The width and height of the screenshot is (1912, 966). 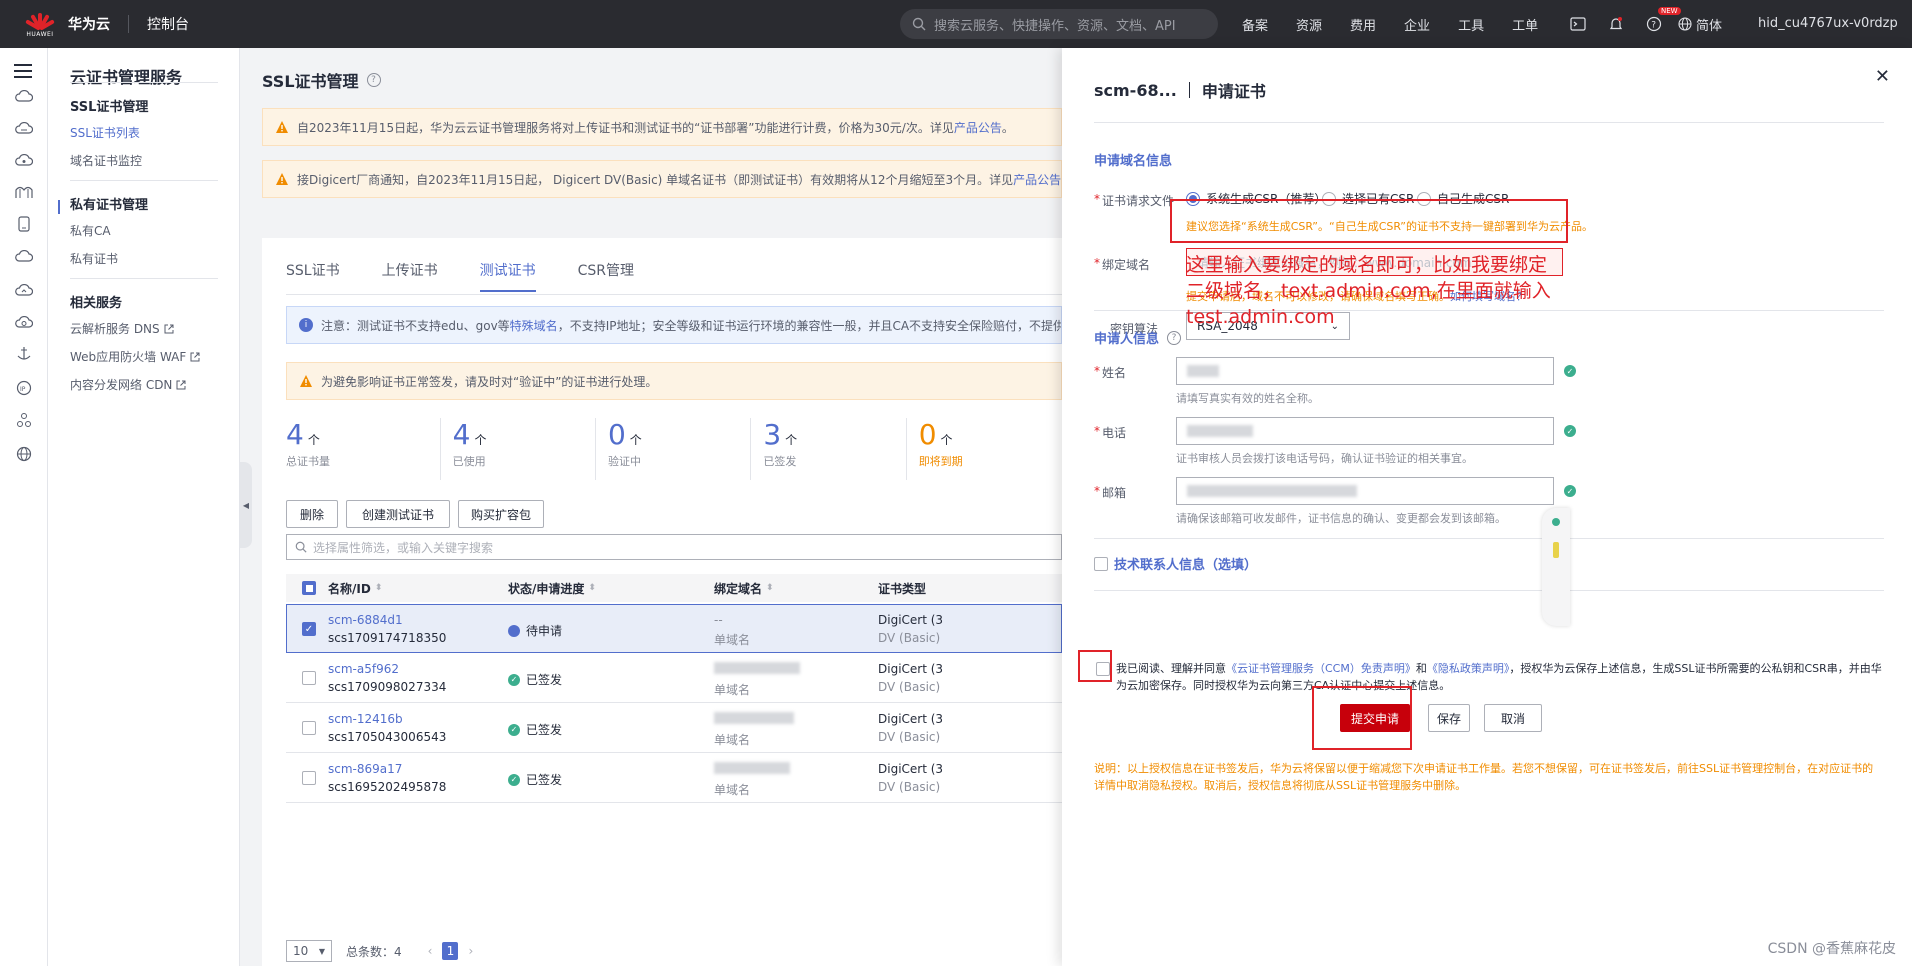 I want to click on tech-contact-checkbox, so click(x=1101, y=563).